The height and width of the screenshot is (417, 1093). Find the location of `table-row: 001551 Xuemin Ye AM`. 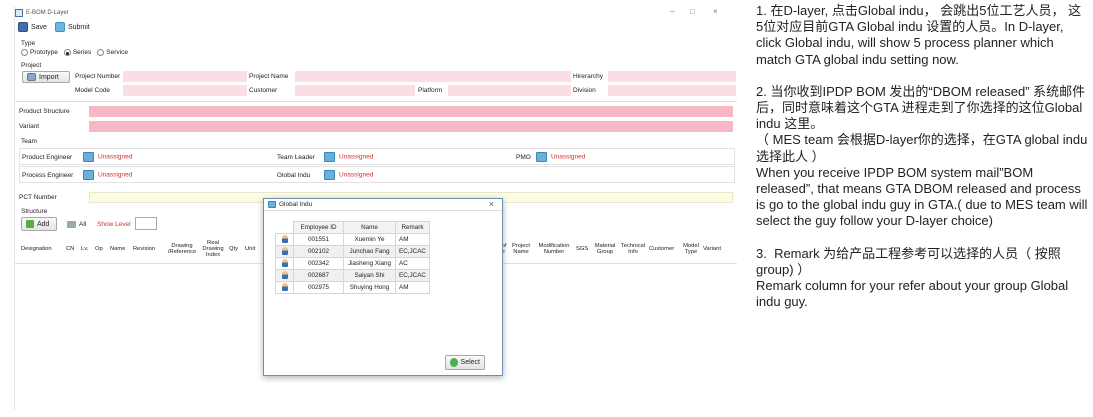

table-row: 001551 Xuemin Ye AM is located at coordinates (352, 239).